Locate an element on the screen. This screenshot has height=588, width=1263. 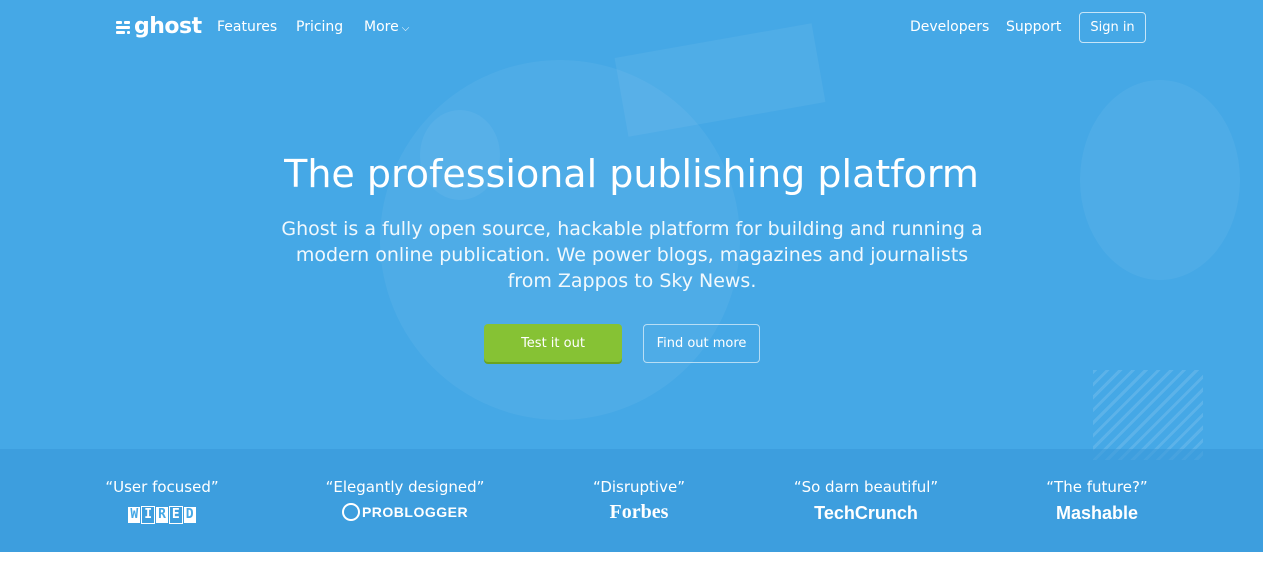
ghost-logo: ghost is located at coordinates (159, 26).